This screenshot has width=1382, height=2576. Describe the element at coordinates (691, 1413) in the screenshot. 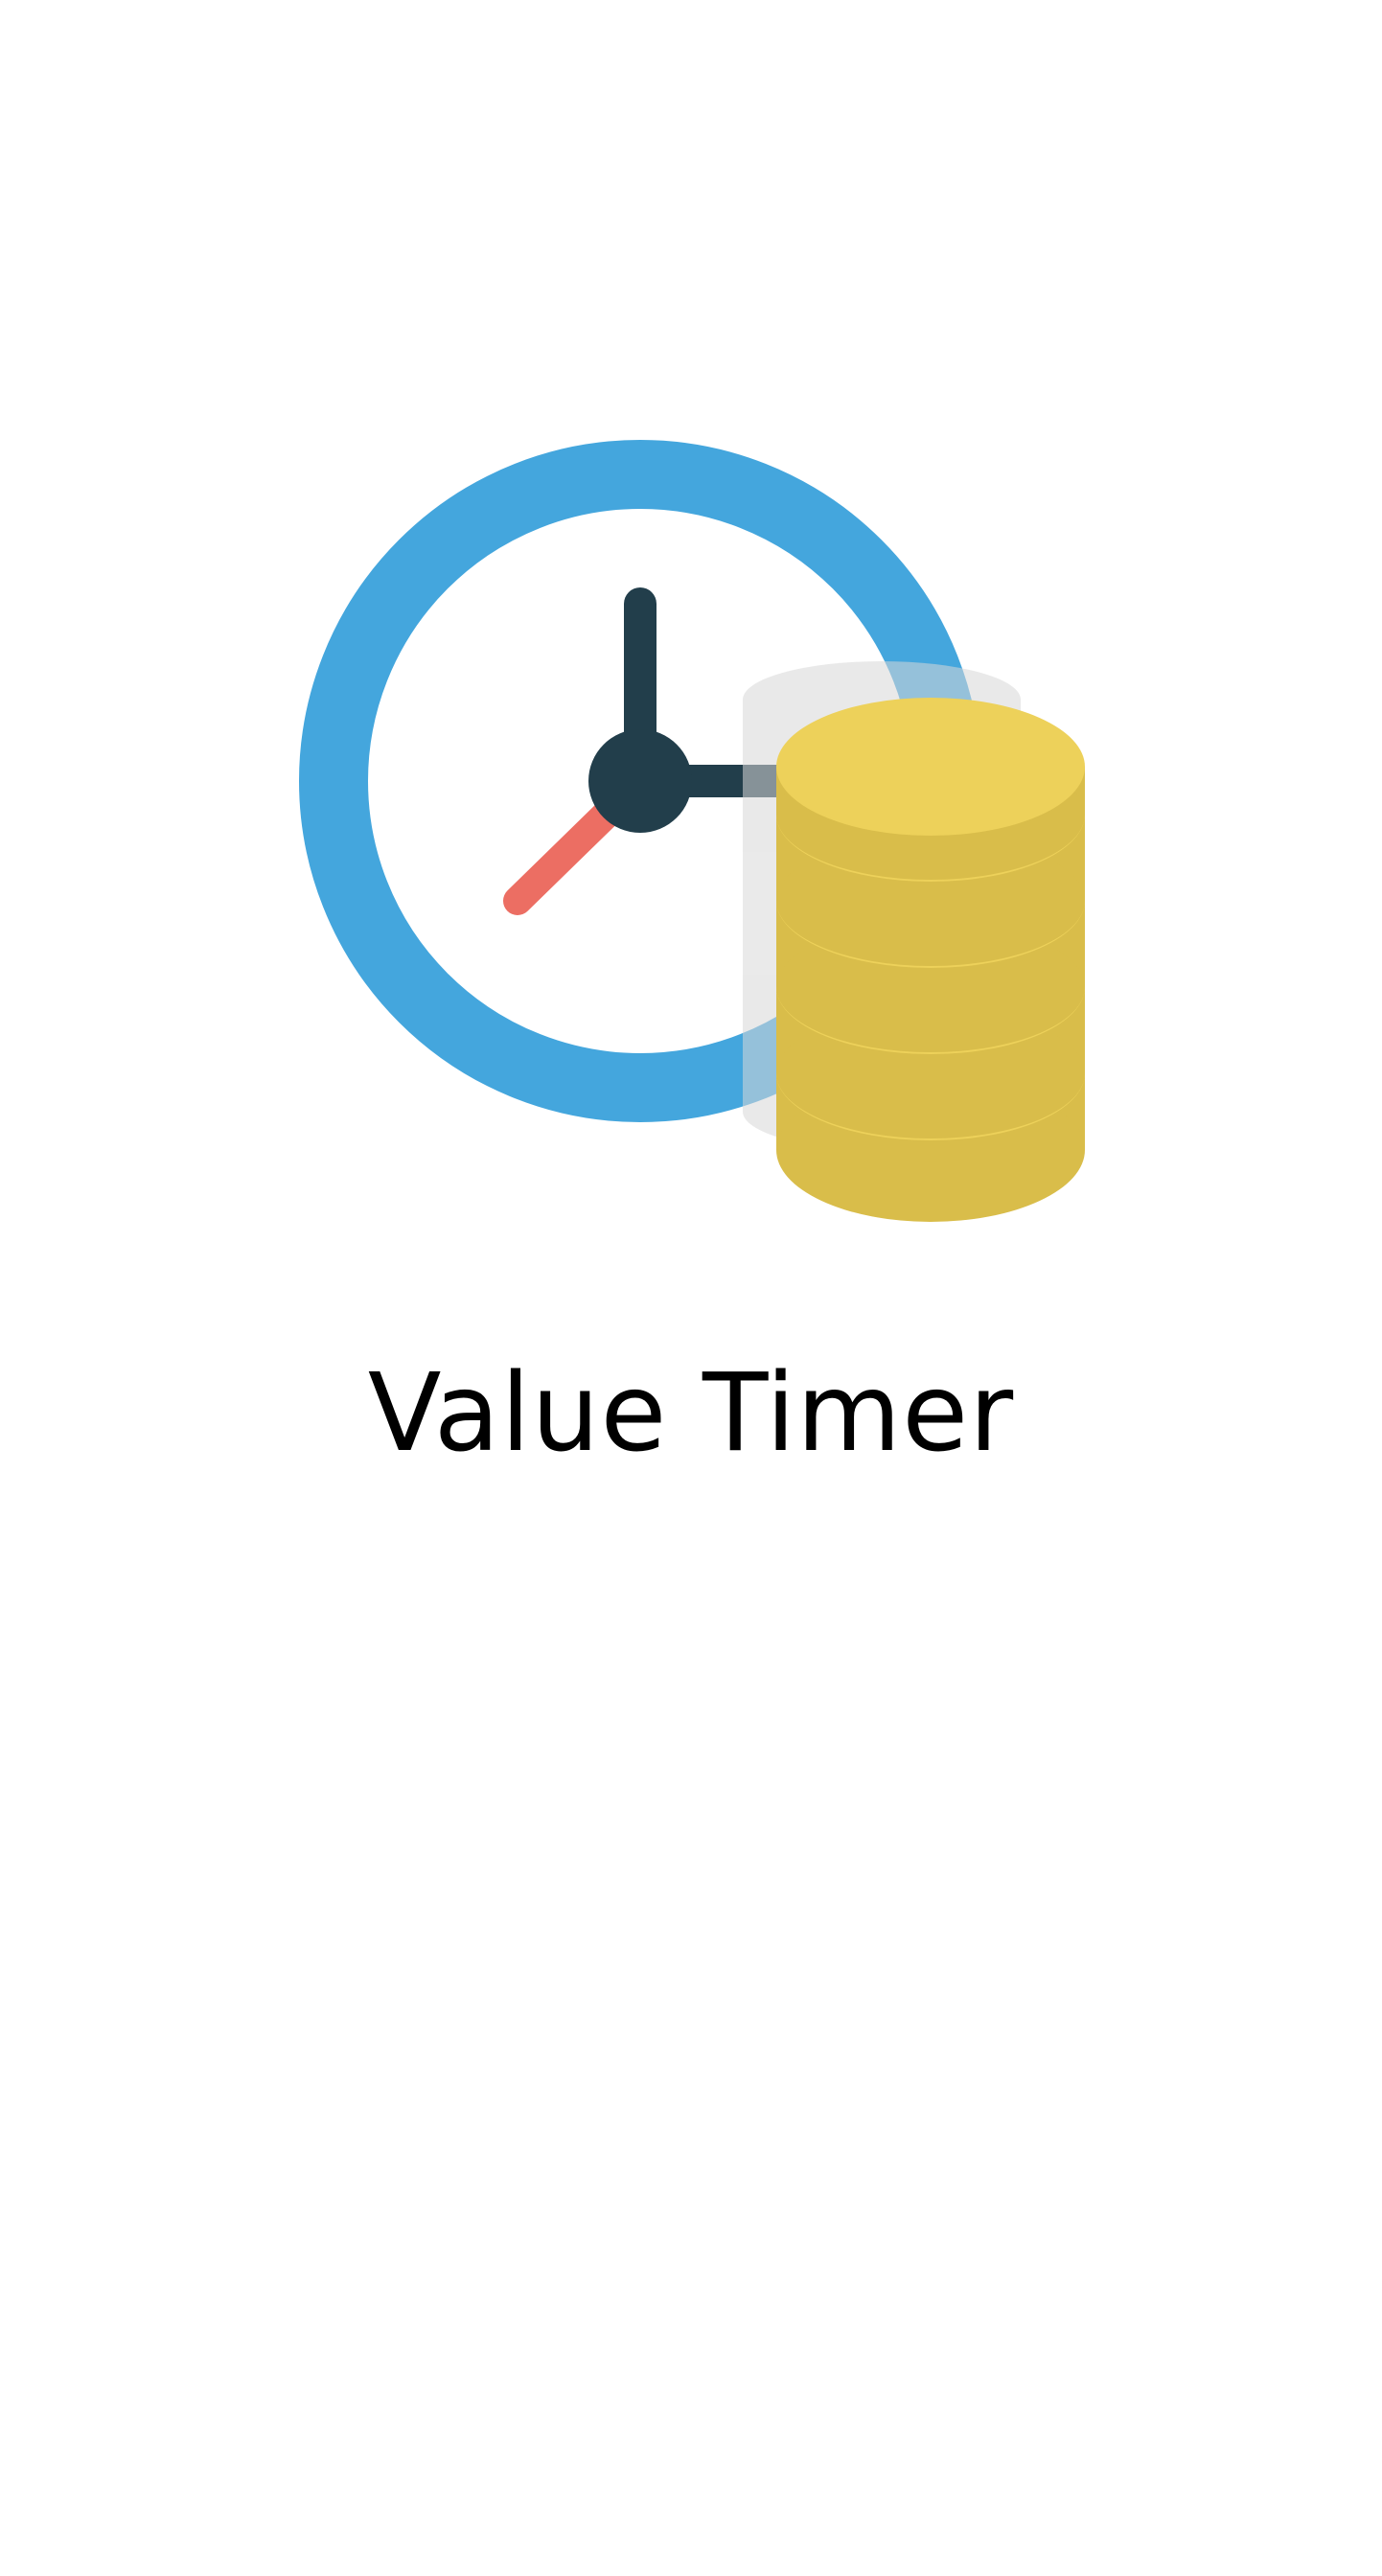

I see `app-title: Value Timer` at that location.